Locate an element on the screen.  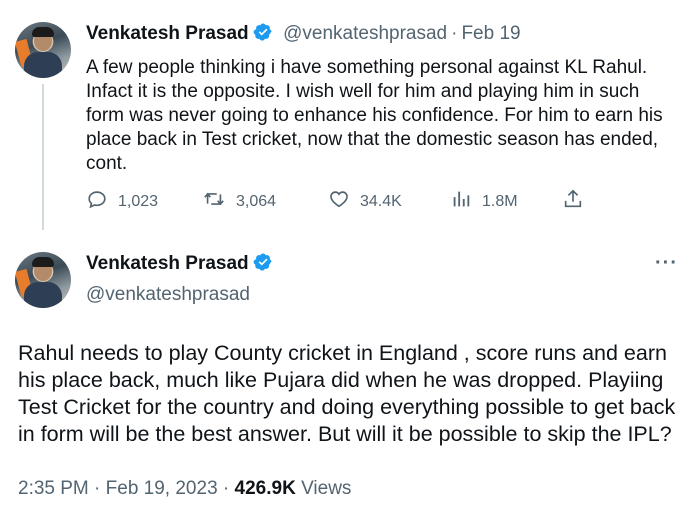
tweet-actions: 1,023 3,064 34.4K 1.8M is located at coordinates (346, 201).